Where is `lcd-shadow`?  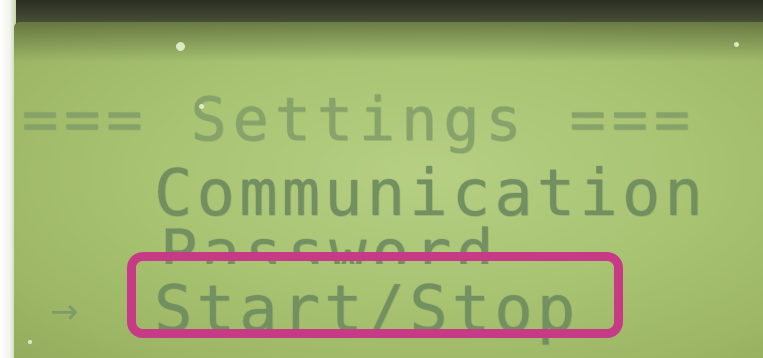
lcd-shadow is located at coordinates (388, 42).